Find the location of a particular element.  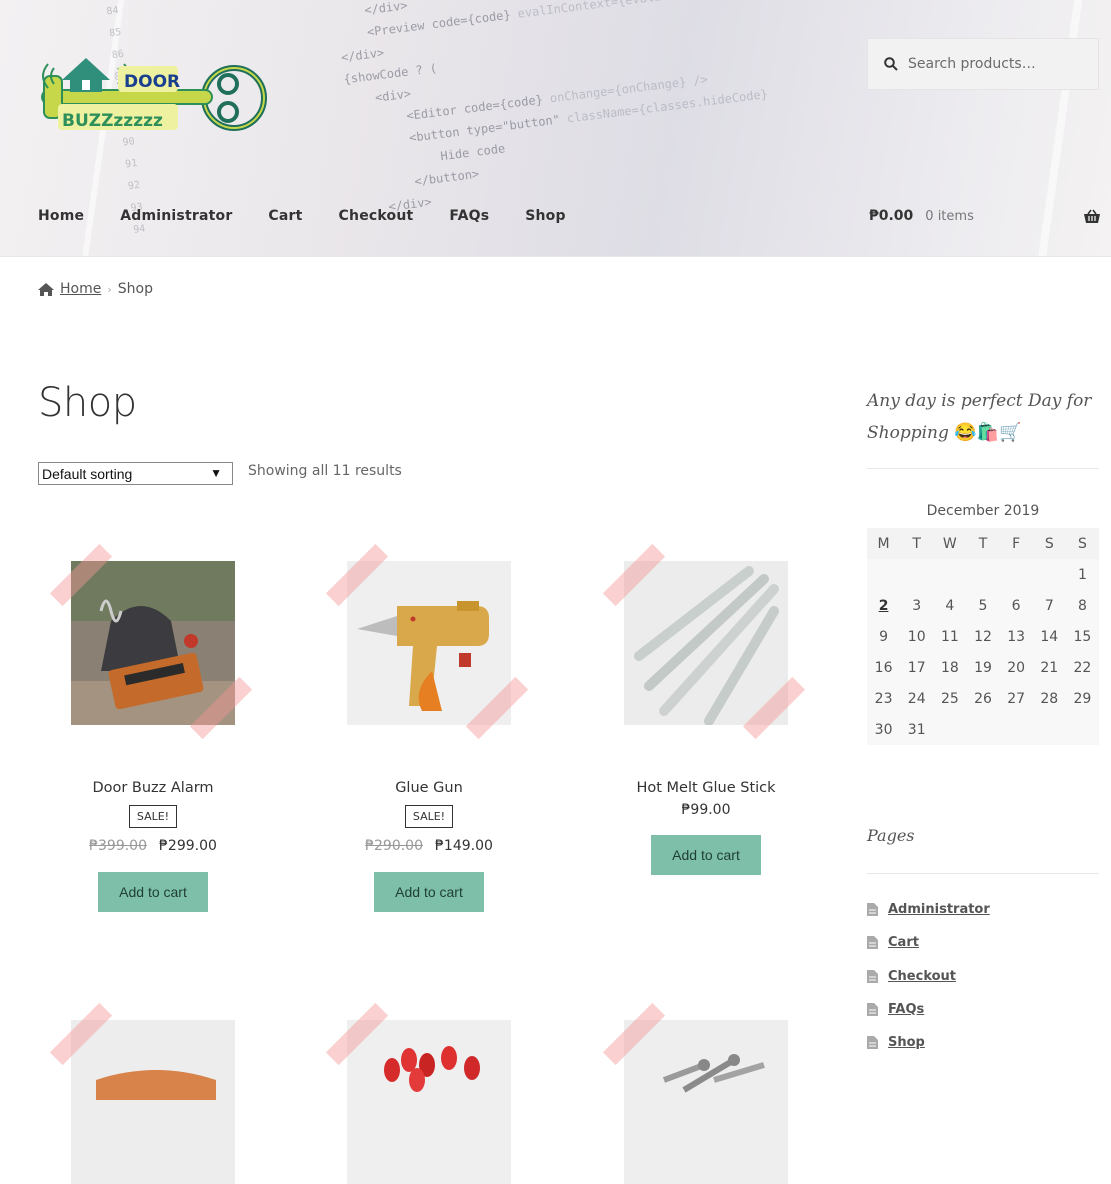

search-icon is located at coordinates (891, 64).